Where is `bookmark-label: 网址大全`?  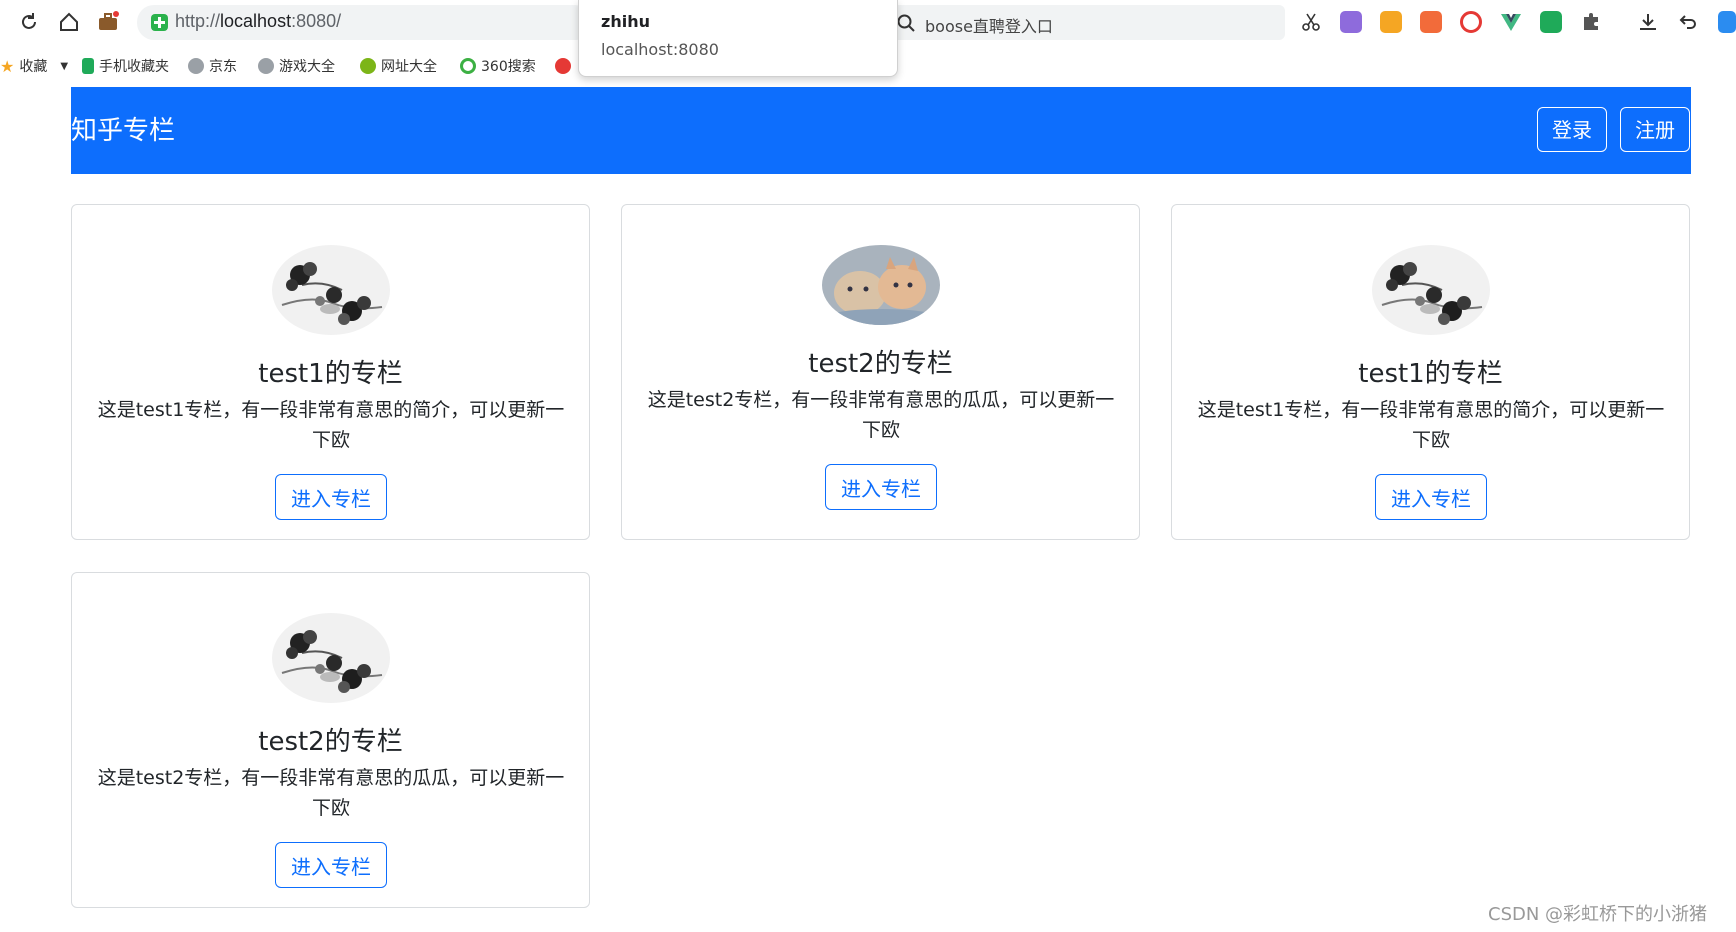
bookmark-label: 网址大全 is located at coordinates (409, 67).